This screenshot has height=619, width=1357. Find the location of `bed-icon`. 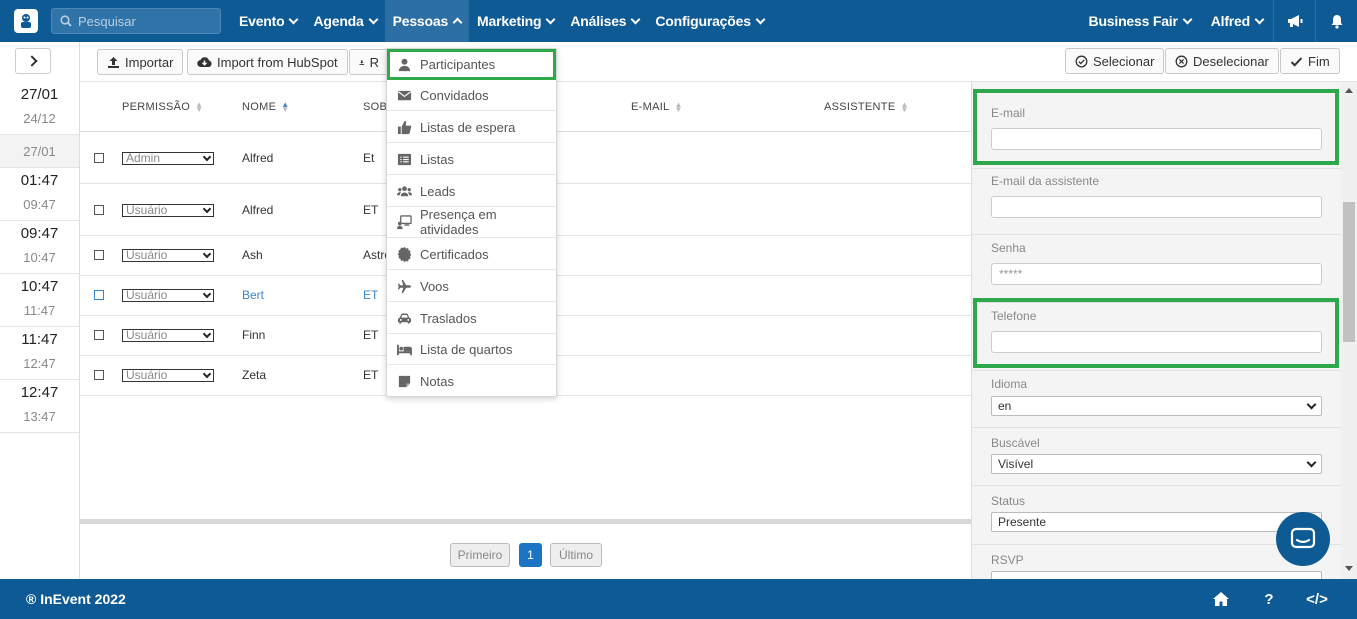

bed-icon is located at coordinates (404, 349).